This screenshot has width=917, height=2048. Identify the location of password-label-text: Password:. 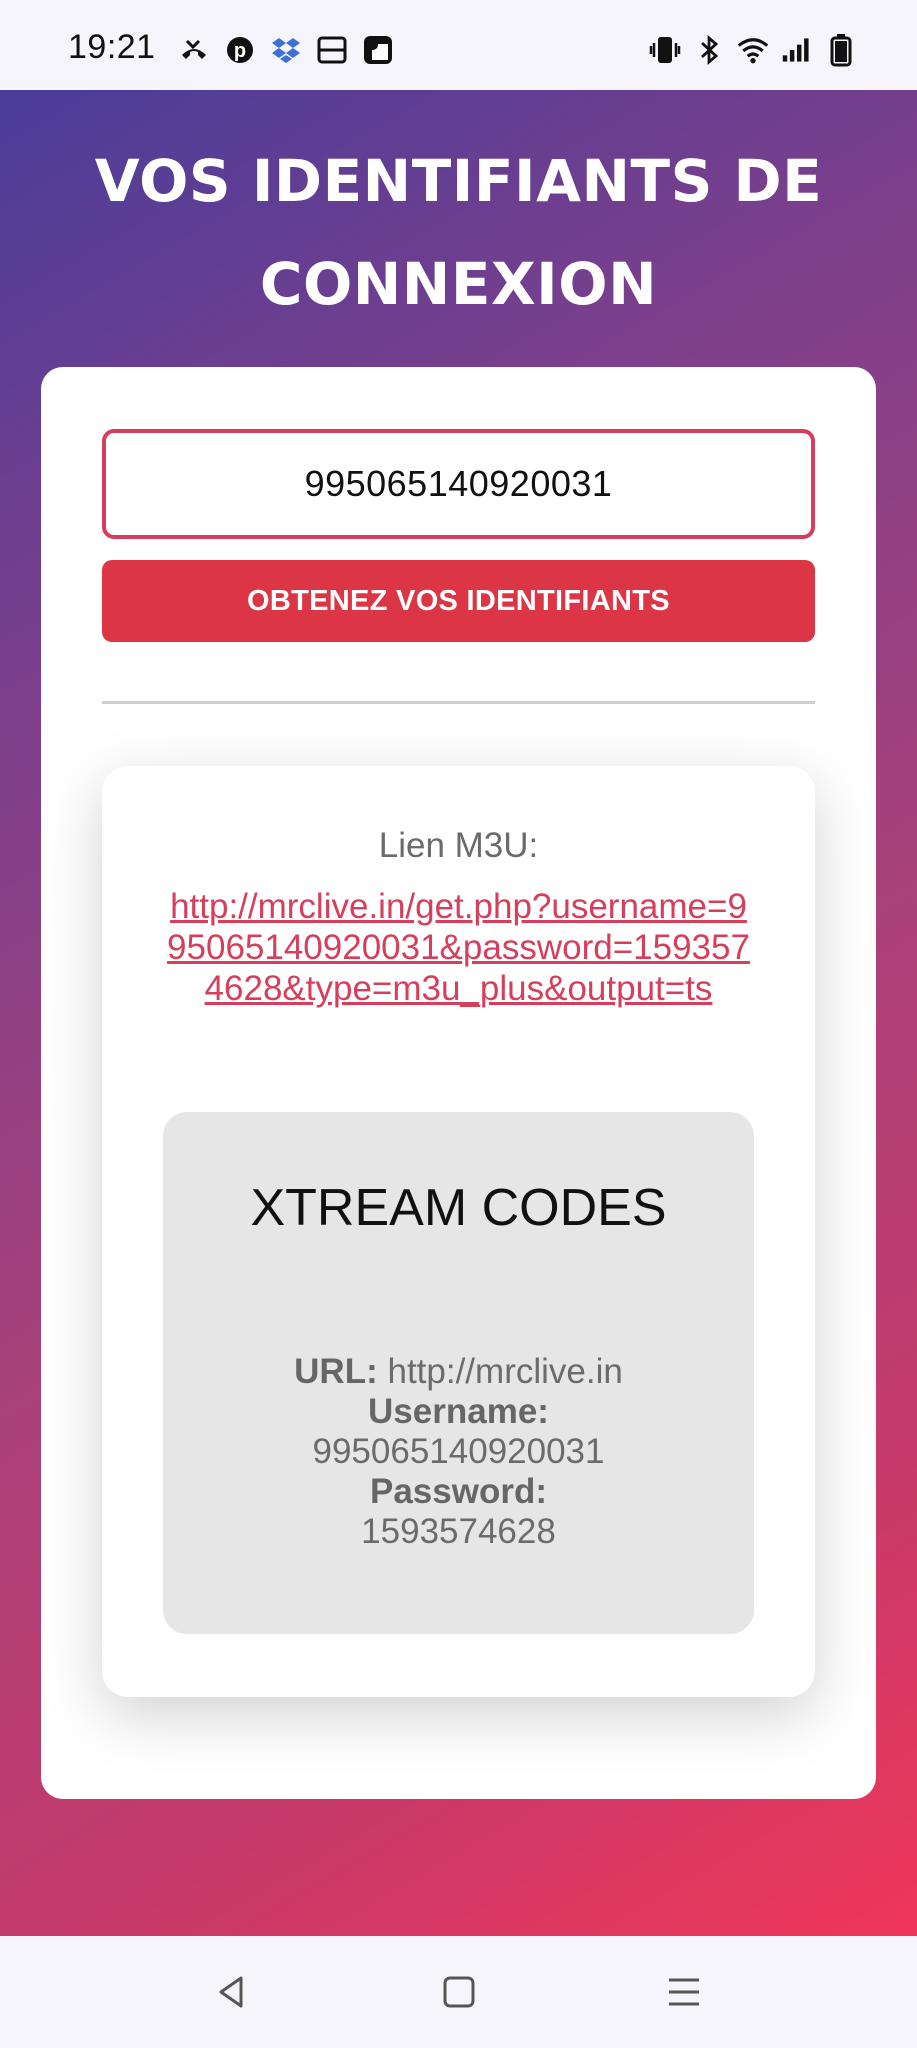
(458, 1491).